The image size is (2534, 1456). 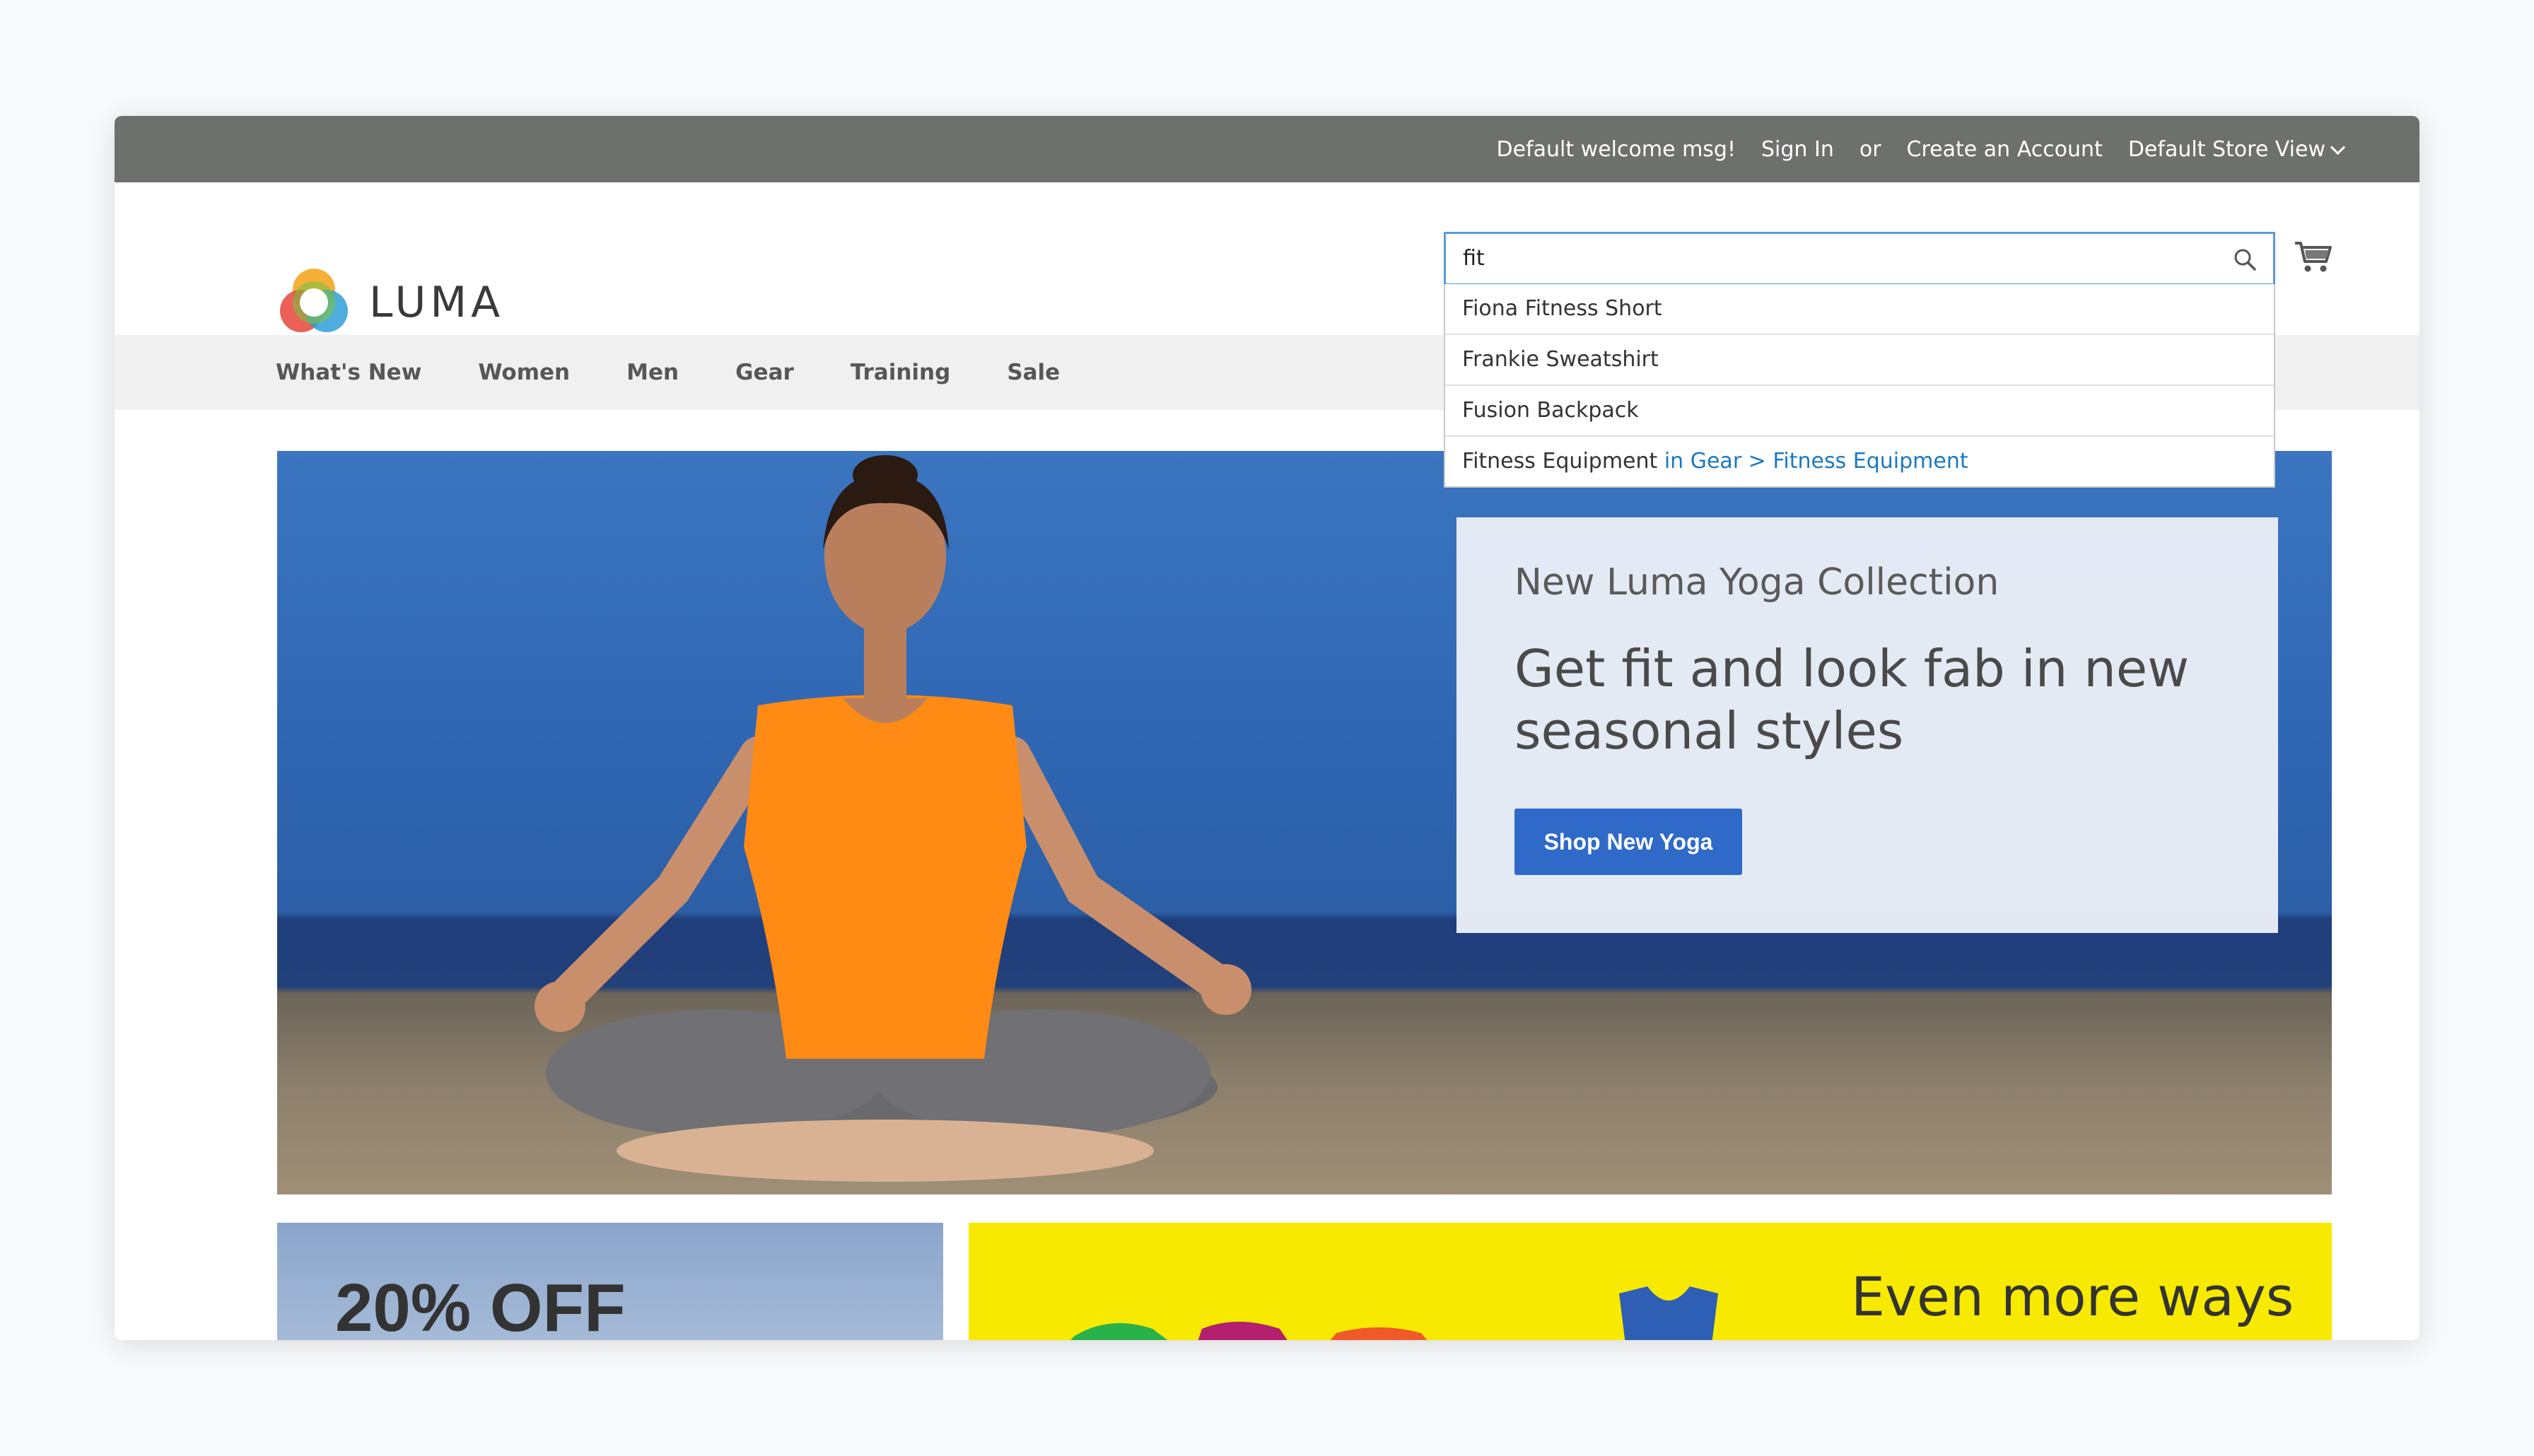 What do you see at coordinates (437, 302) in the screenshot?
I see `logo-text: LUMA` at bounding box center [437, 302].